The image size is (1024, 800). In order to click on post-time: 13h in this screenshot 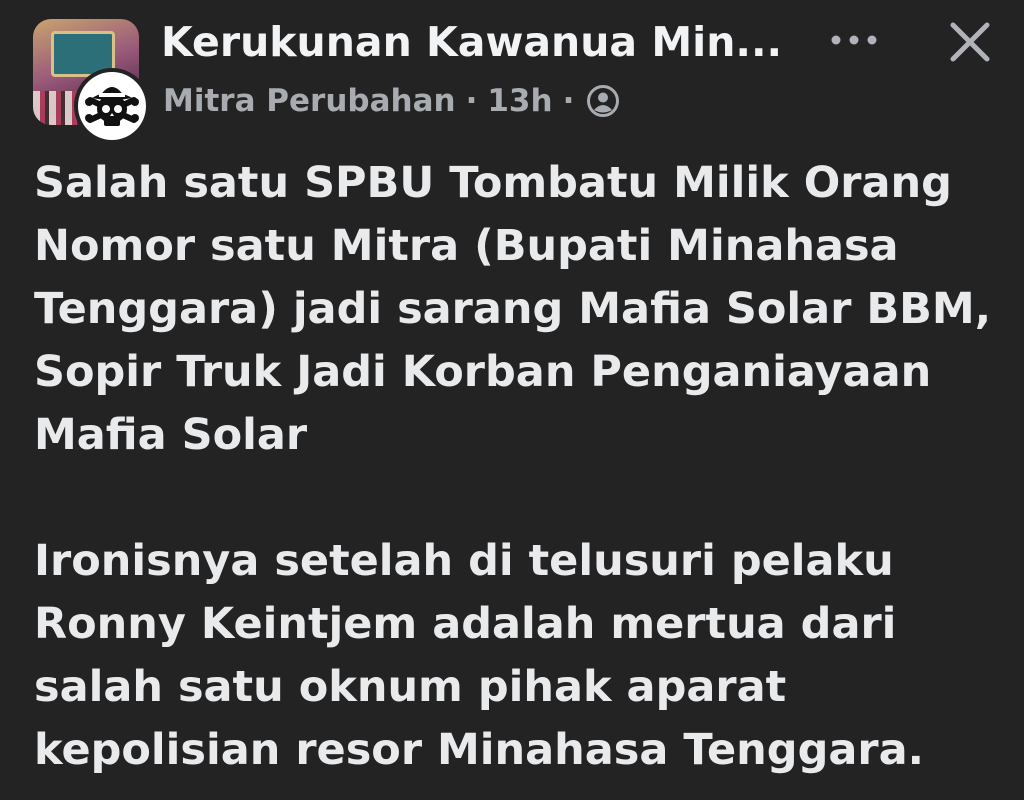, I will do `click(519, 101)`.